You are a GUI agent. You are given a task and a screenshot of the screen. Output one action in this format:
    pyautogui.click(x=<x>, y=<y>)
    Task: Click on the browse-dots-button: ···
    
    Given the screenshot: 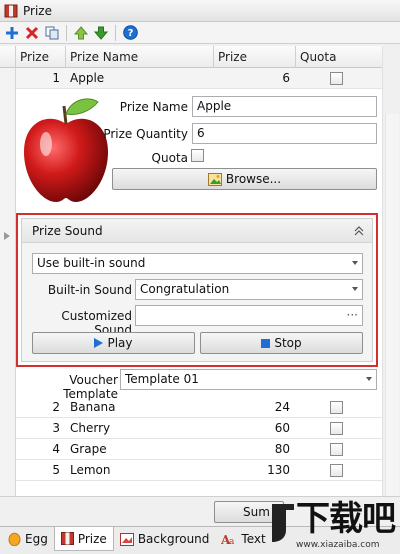 What is the action you would take?
    pyautogui.click(x=352, y=315)
    